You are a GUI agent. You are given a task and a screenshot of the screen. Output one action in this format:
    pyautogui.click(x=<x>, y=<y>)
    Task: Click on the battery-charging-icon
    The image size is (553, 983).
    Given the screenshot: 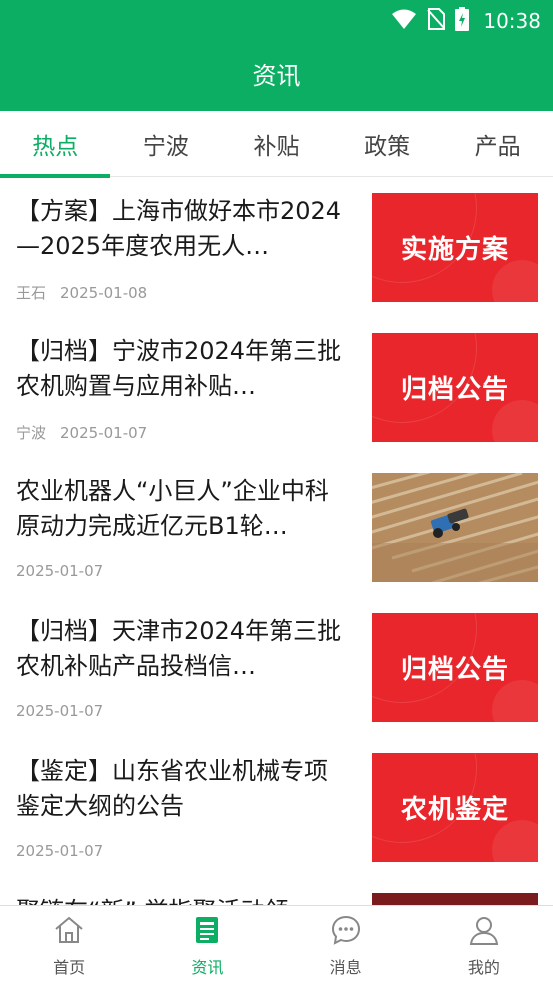 What is the action you would take?
    pyautogui.click(x=462, y=21)
    